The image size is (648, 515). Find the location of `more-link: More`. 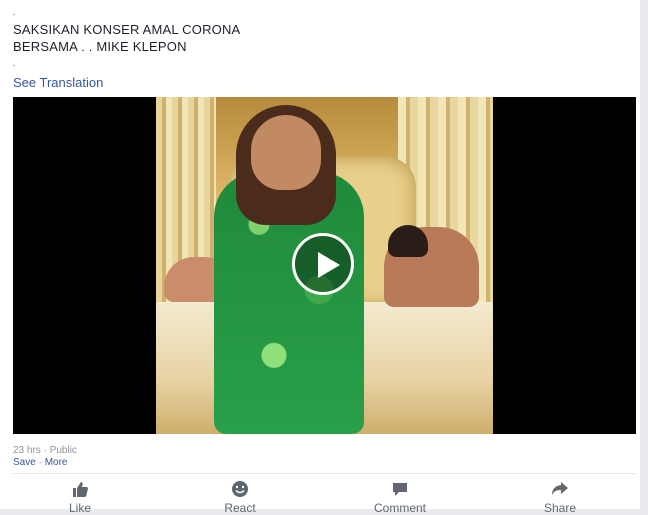

more-link: More is located at coordinates (56, 462).